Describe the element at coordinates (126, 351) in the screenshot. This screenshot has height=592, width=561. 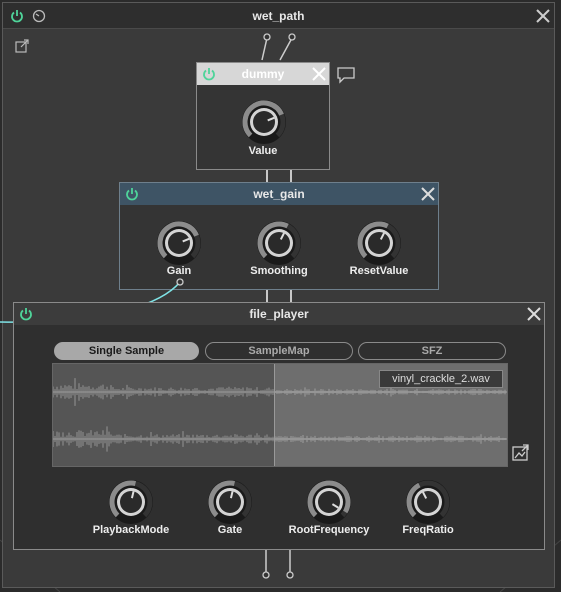
I see `tab-single-sample: Single Sample` at that location.